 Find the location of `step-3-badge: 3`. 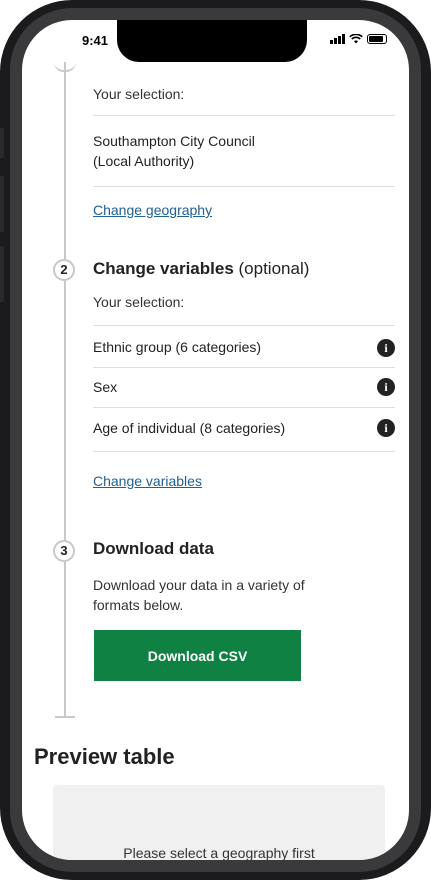

step-3-badge: 3 is located at coordinates (64, 551).